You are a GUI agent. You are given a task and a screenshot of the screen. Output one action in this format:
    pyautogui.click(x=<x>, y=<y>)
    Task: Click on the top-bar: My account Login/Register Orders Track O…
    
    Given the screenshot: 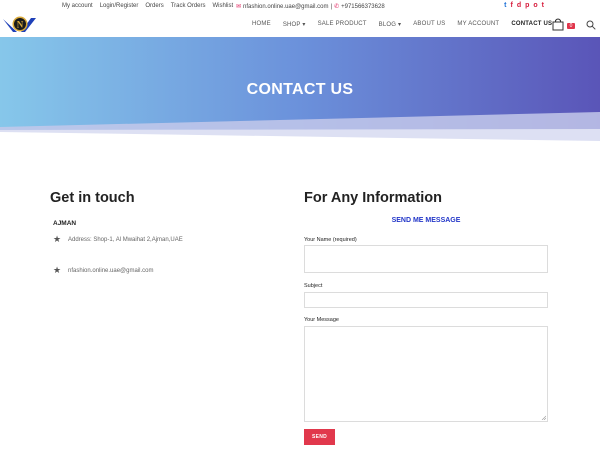 What is the action you would take?
    pyautogui.click(x=300, y=6)
    